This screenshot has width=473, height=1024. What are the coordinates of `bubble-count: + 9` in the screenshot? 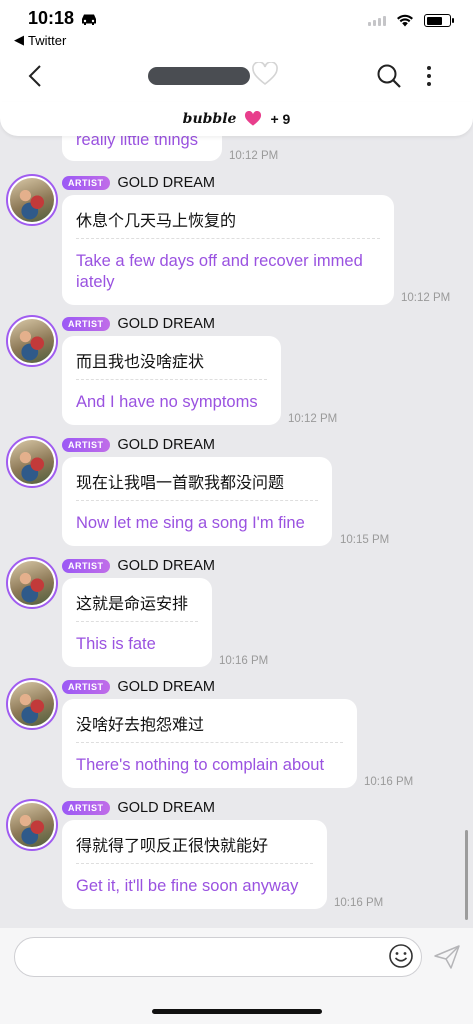 It's located at (280, 119).